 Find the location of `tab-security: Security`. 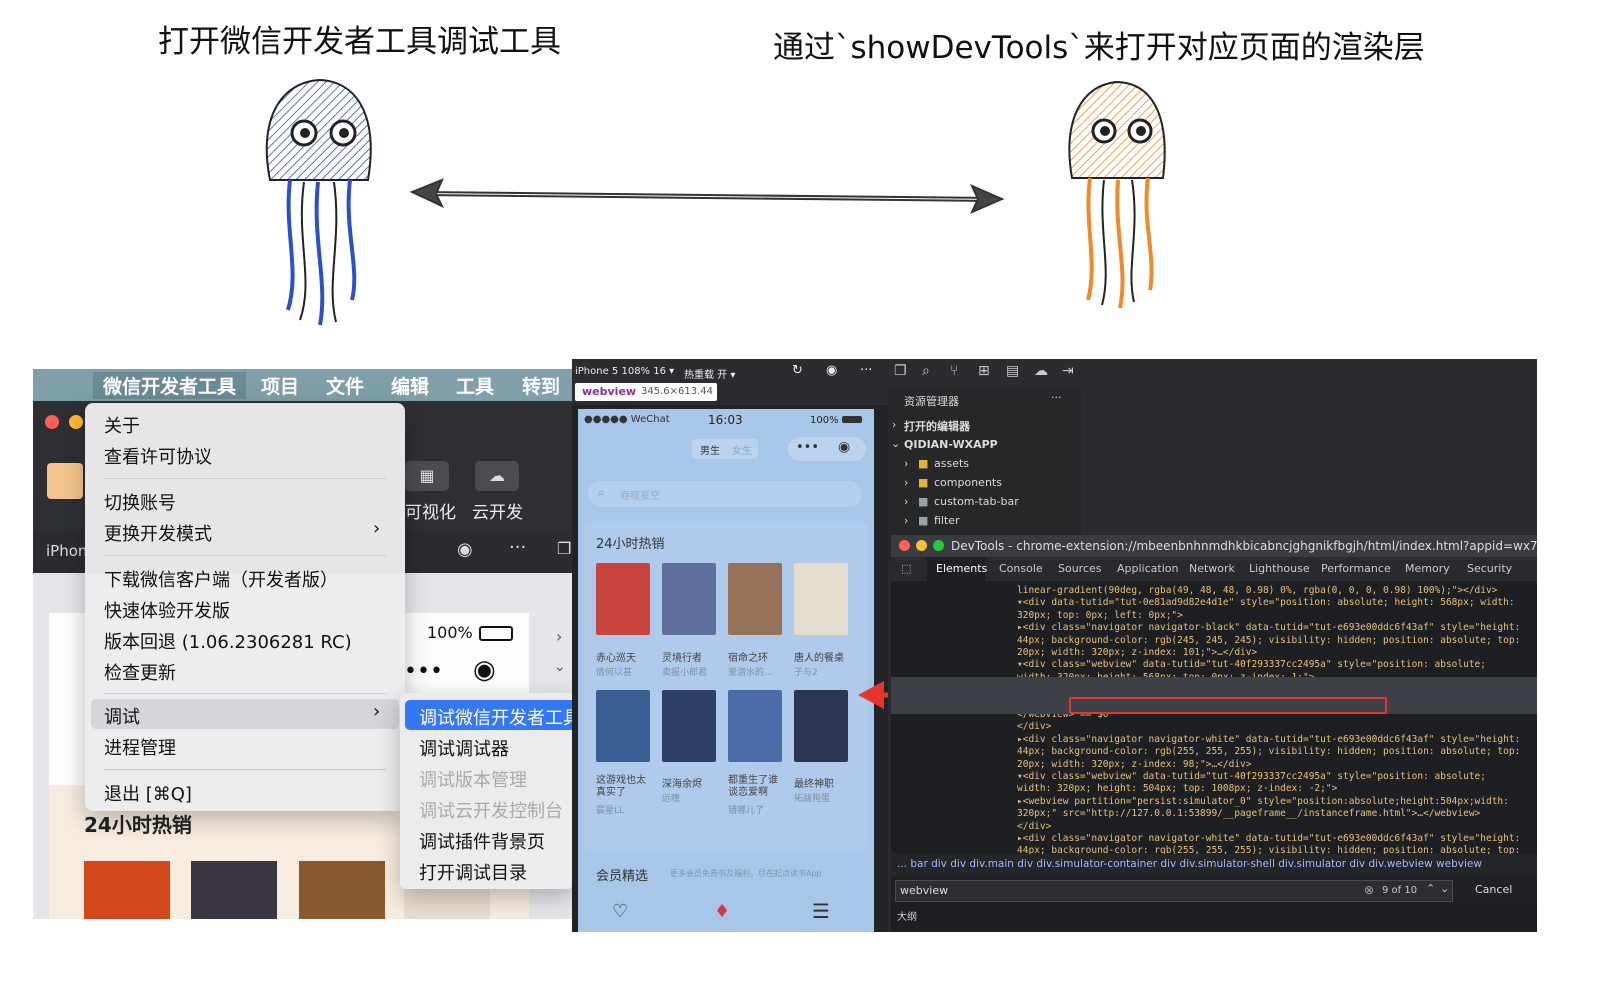

tab-security: Security is located at coordinates (1489, 568).